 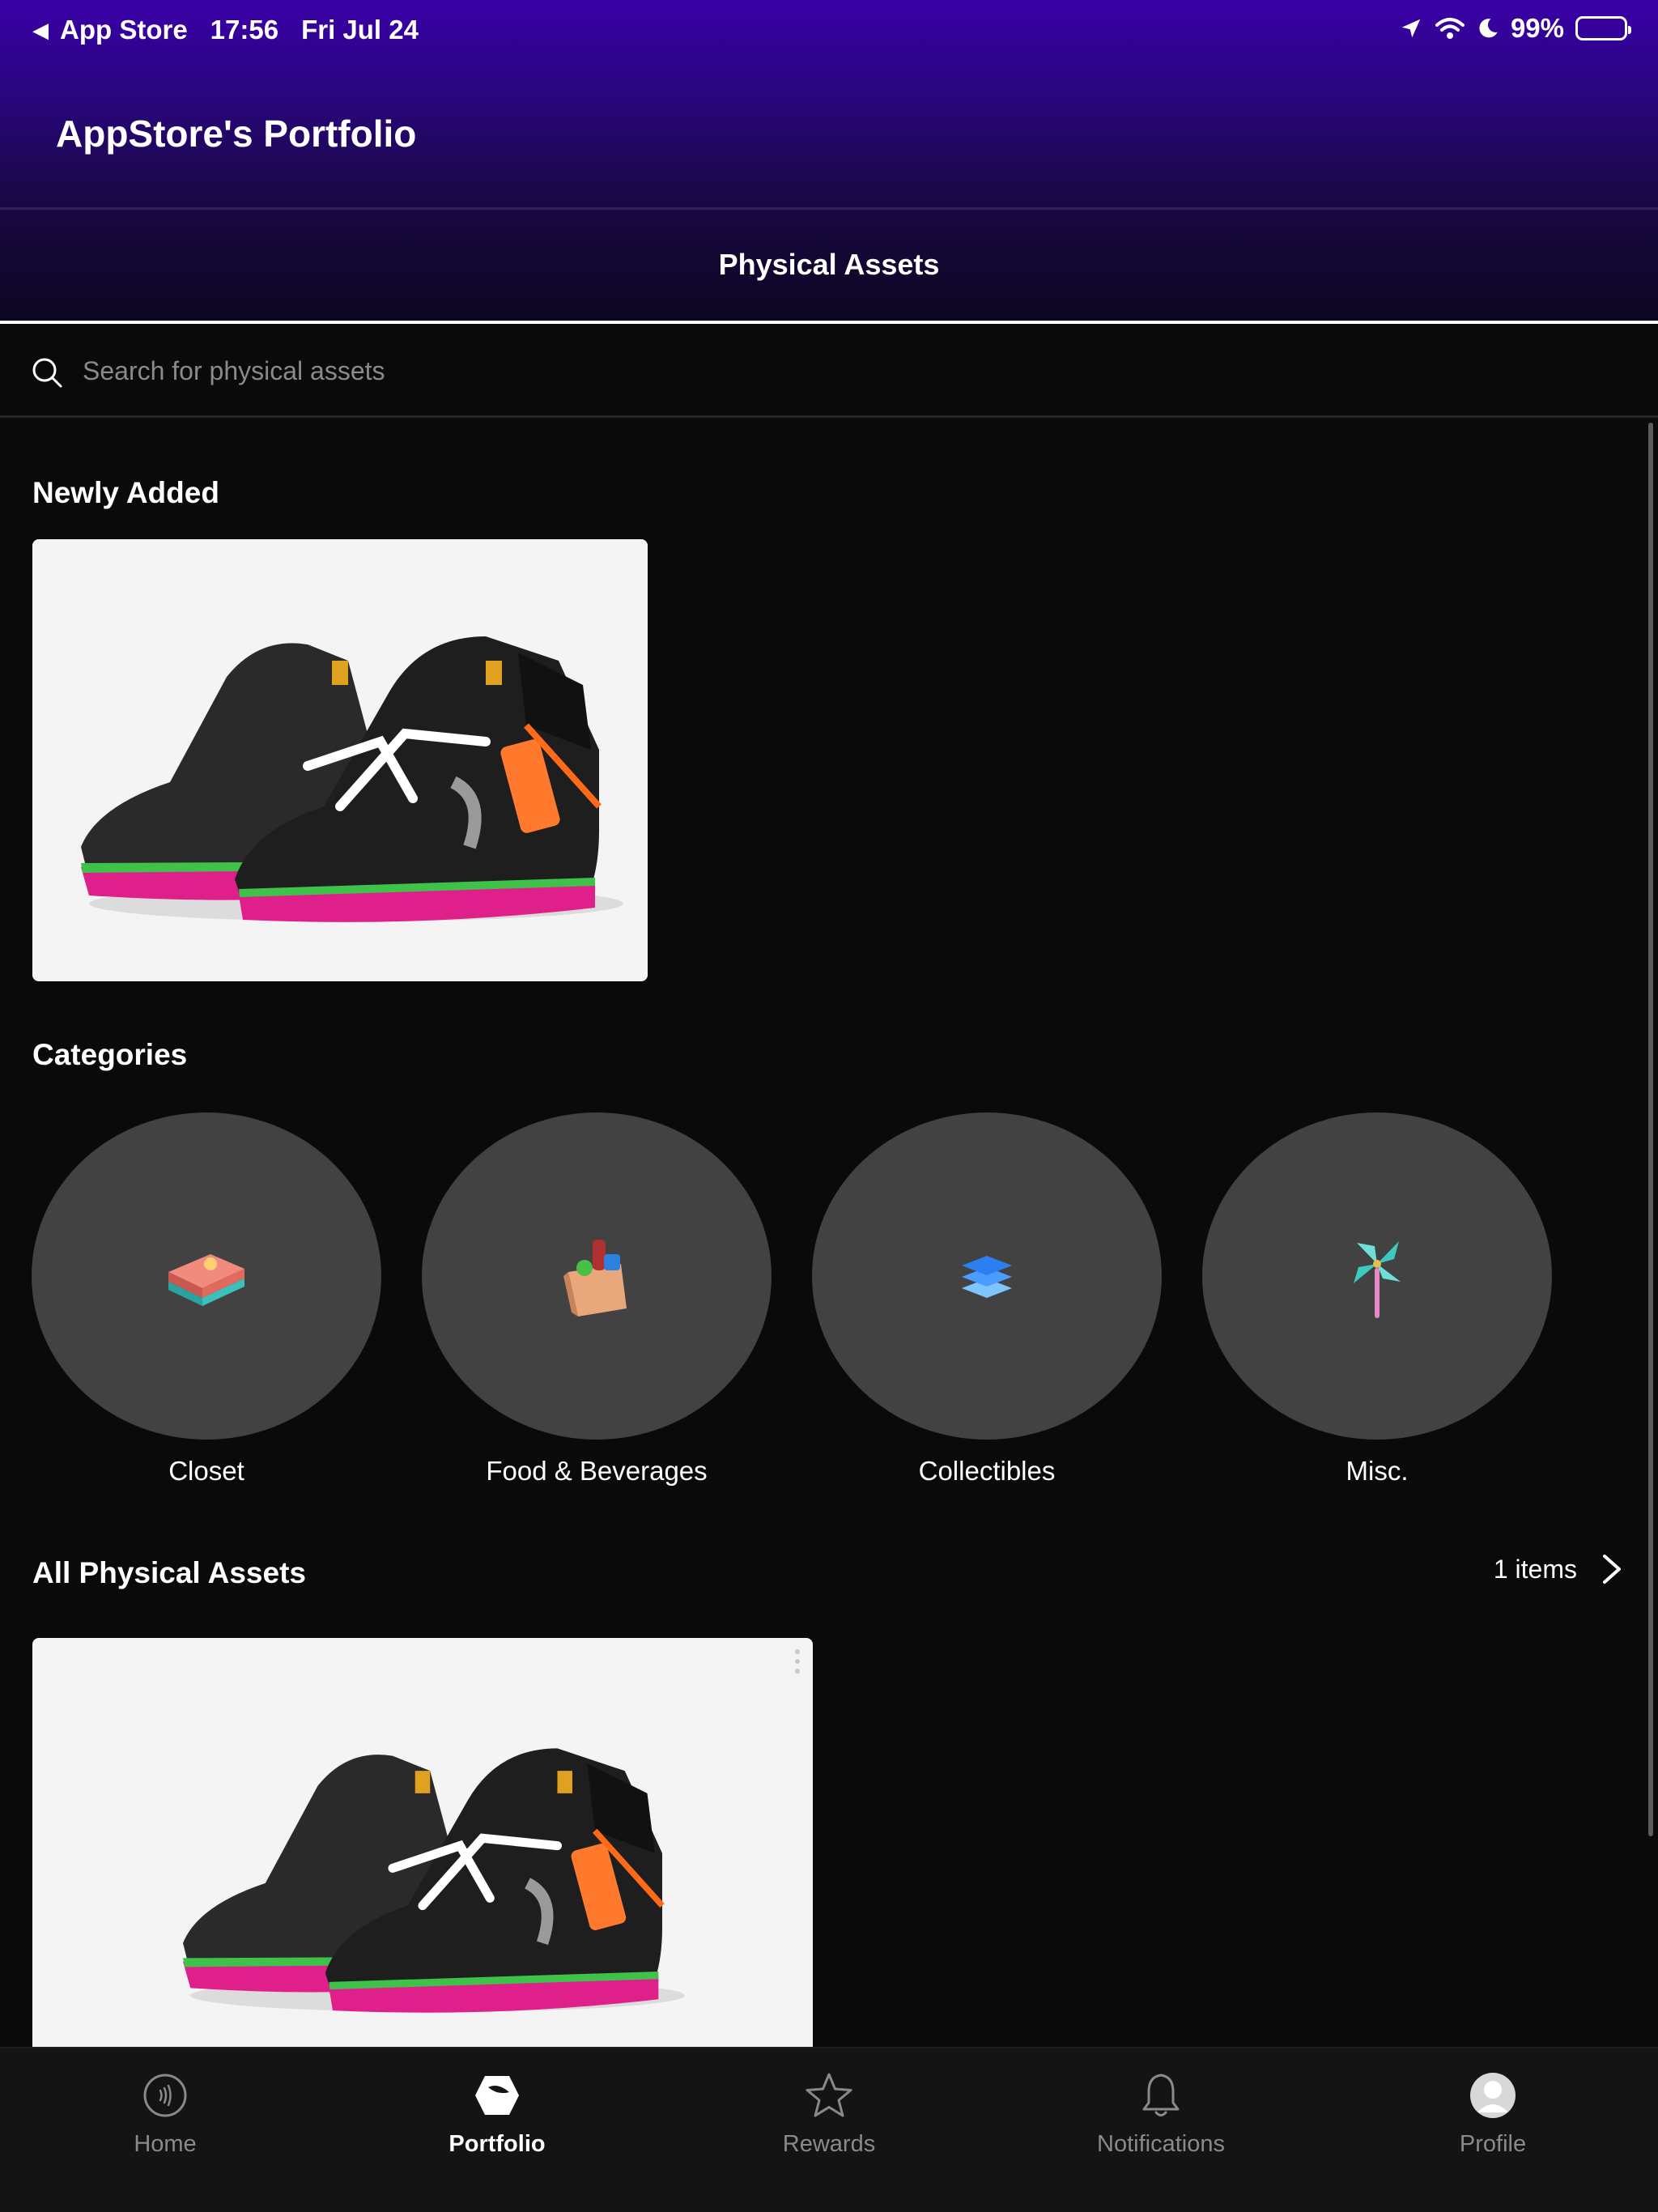 What do you see at coordinates (497, 2096) in the screenshot?
I see `portfolio-icon` at bounding box center [497, 2096].